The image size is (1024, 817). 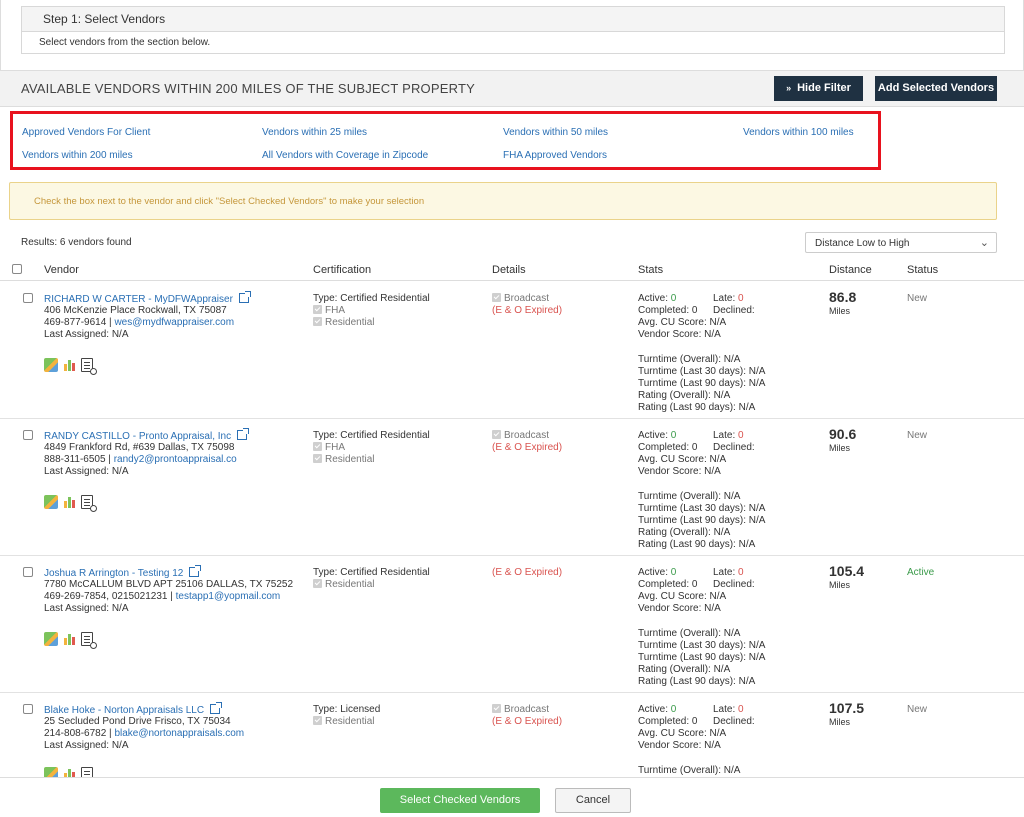 I want to click on stat-late: Late: 0, so click(x=728, y=709).